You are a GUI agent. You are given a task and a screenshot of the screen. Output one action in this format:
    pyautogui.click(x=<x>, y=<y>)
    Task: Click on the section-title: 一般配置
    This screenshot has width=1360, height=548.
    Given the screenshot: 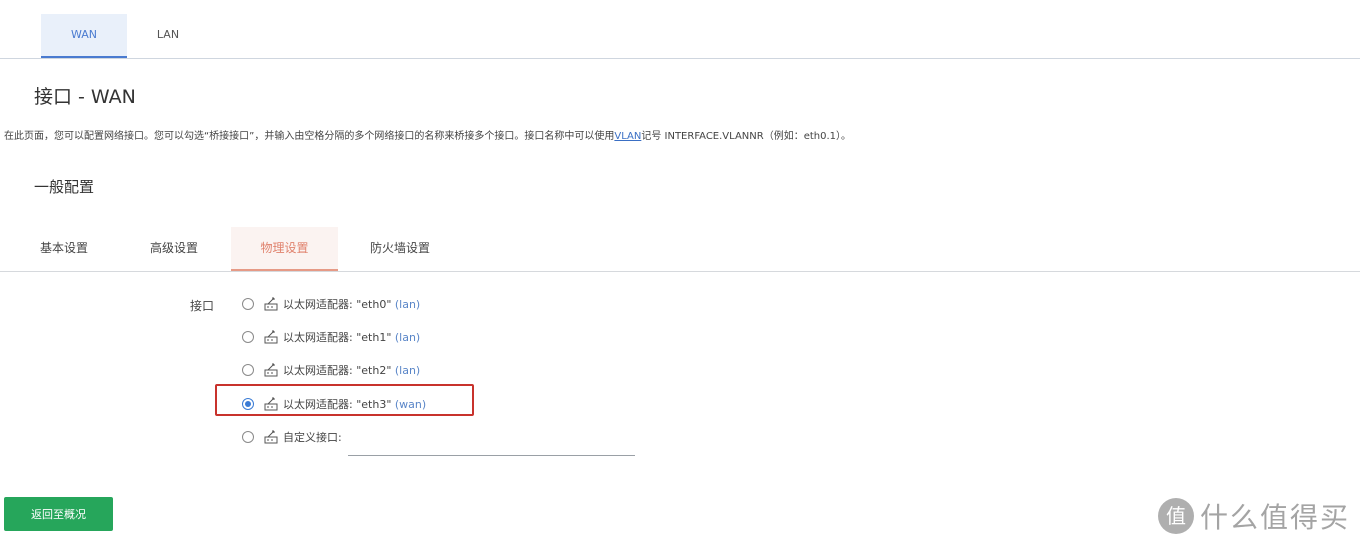 What is the action you would take?
    pyautogui.click(x=64, y=187)
    